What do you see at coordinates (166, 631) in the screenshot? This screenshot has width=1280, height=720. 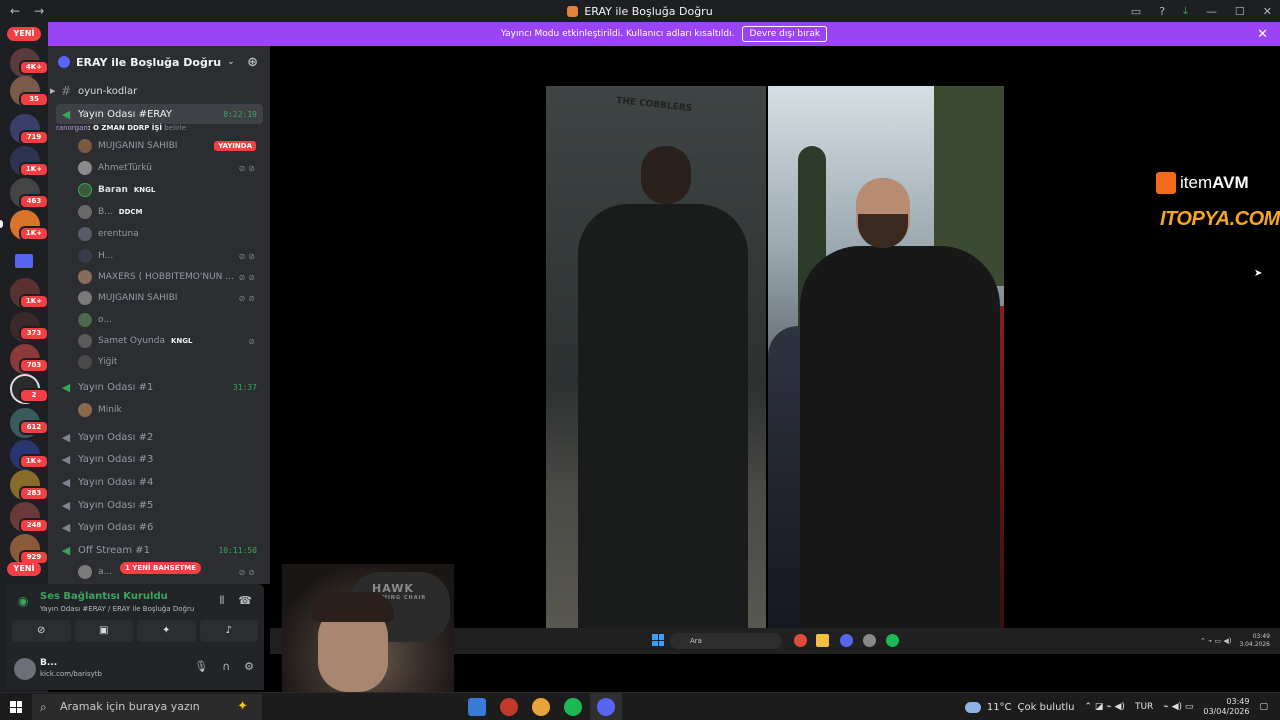 I see `activities-icon: ✦` at bounding box center [166, 631].